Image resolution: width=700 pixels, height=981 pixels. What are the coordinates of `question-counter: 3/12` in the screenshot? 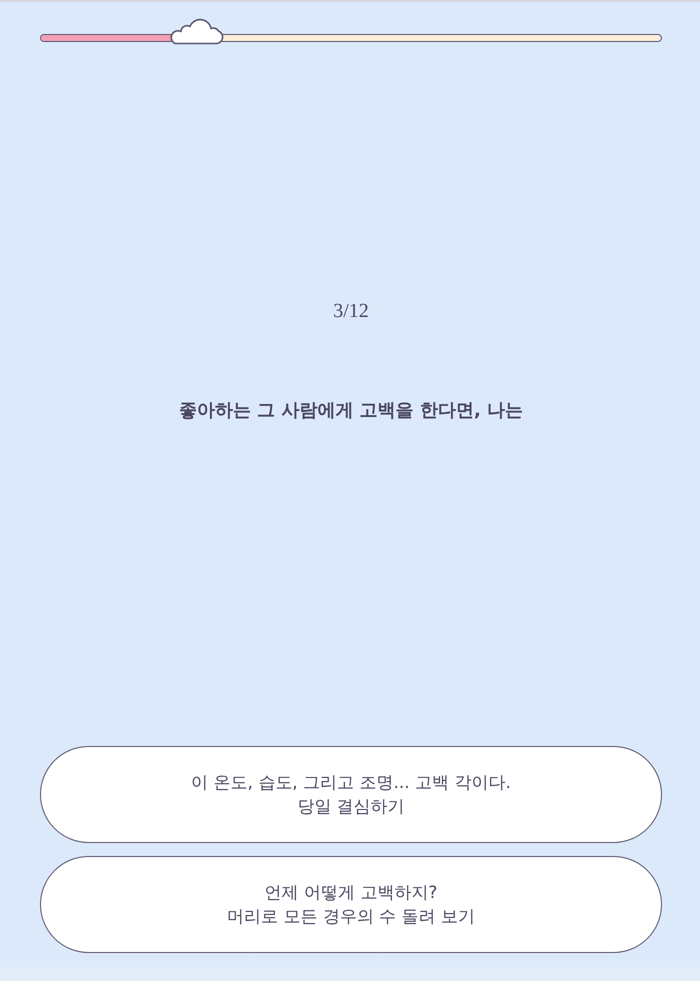 It's located at (351, 311).